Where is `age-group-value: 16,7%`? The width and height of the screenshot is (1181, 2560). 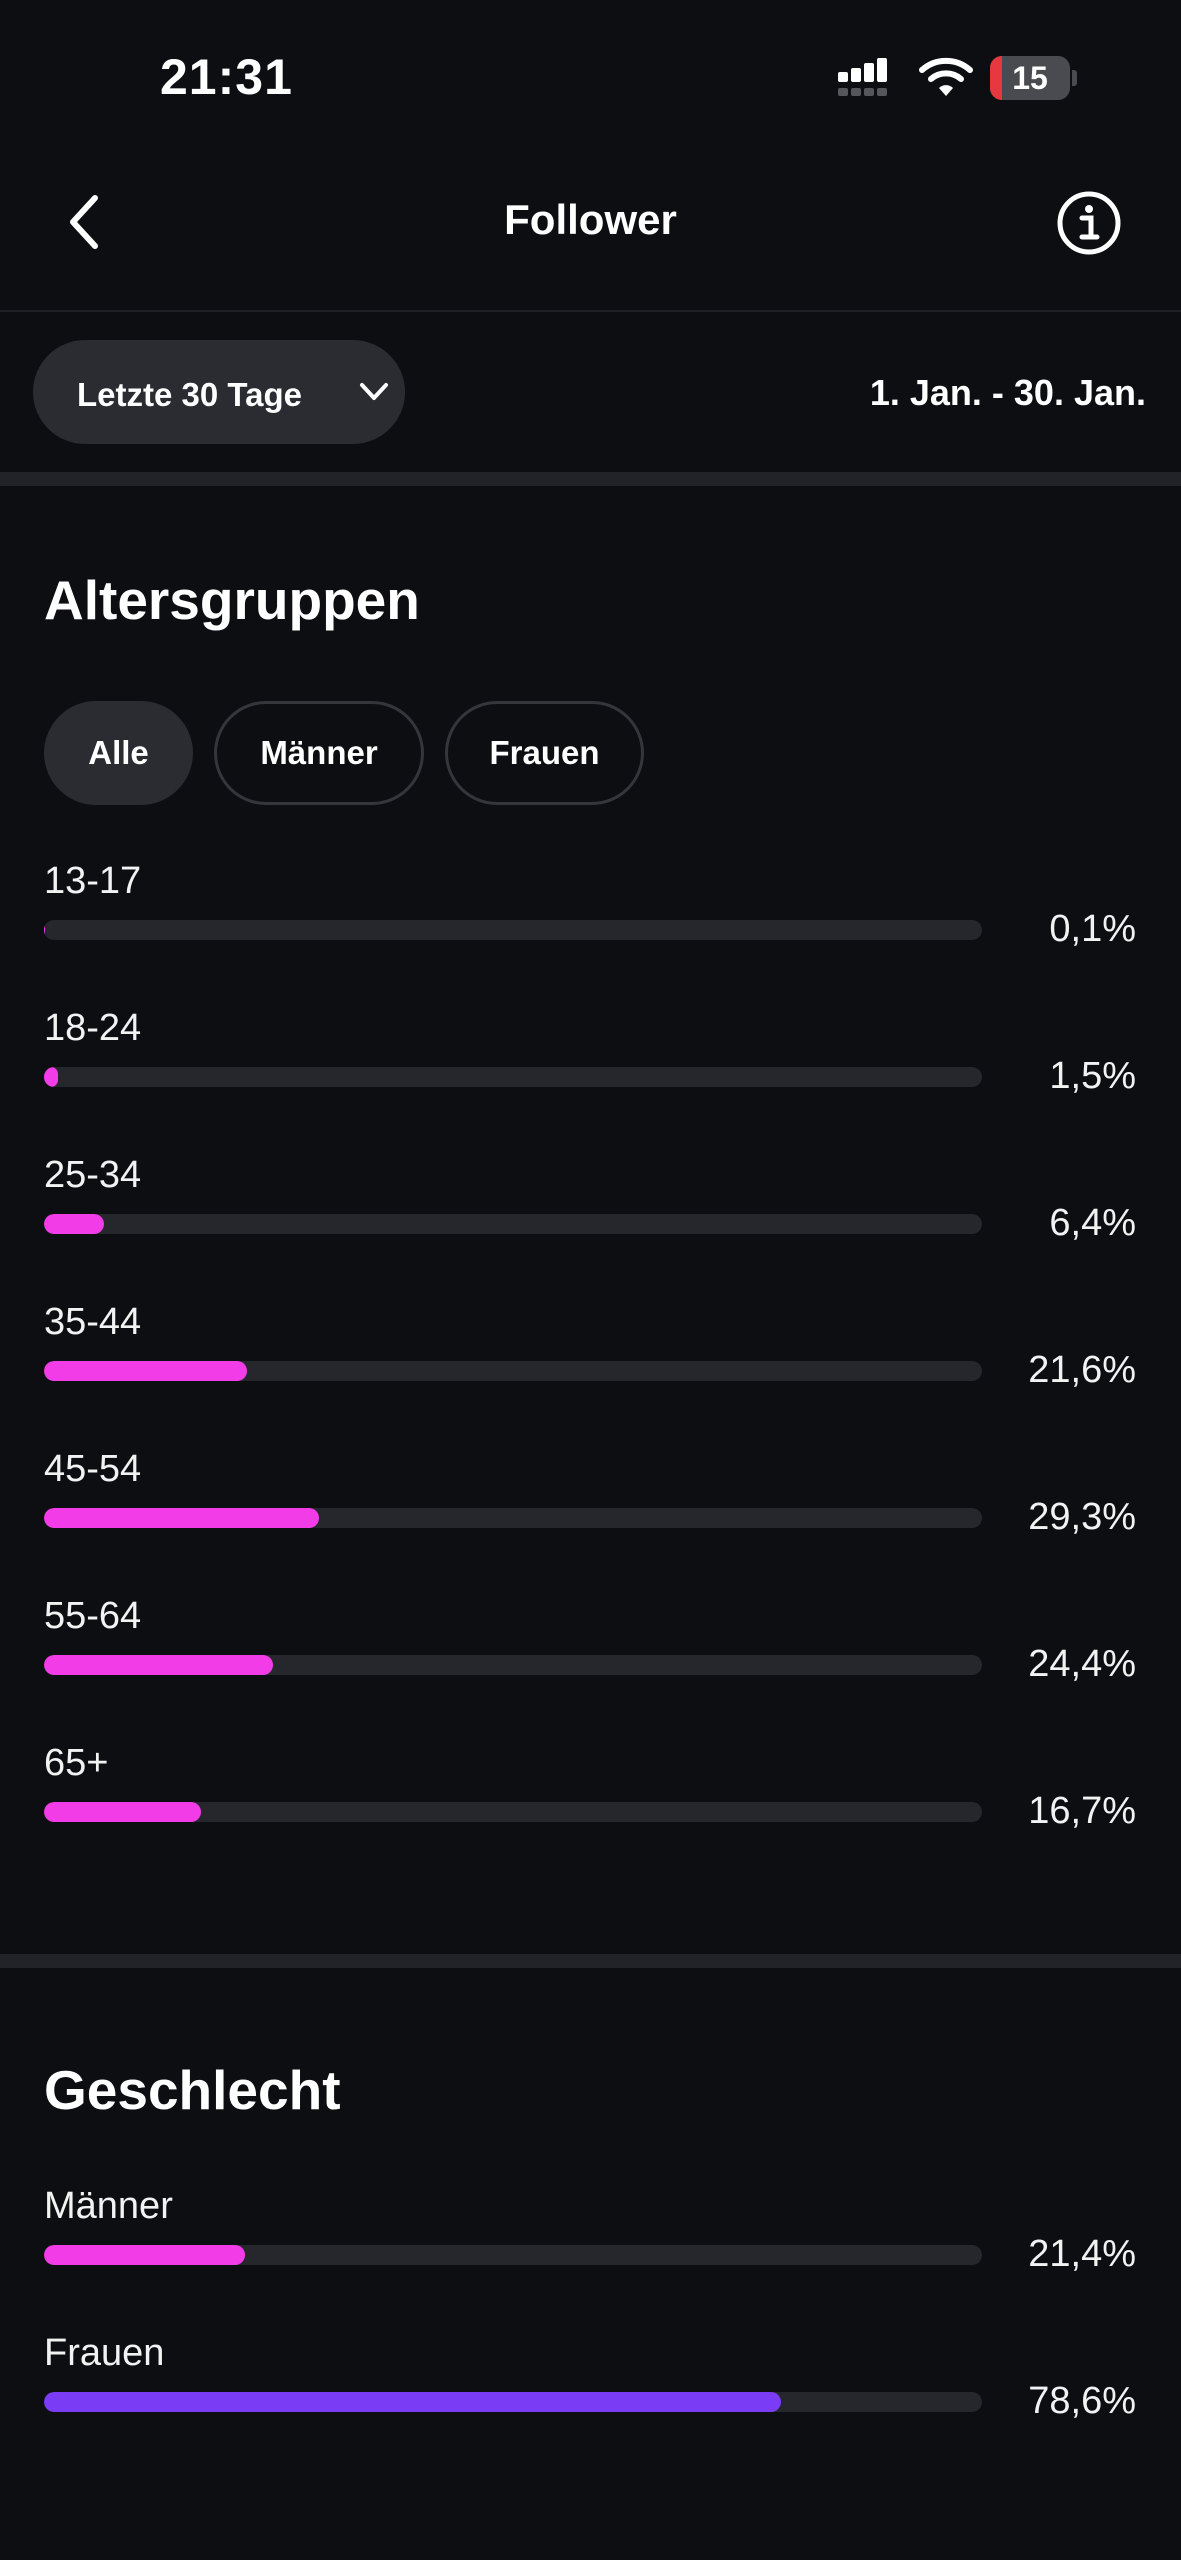 age-group-value: 16,7% is located at coordinates (1082, 1811).